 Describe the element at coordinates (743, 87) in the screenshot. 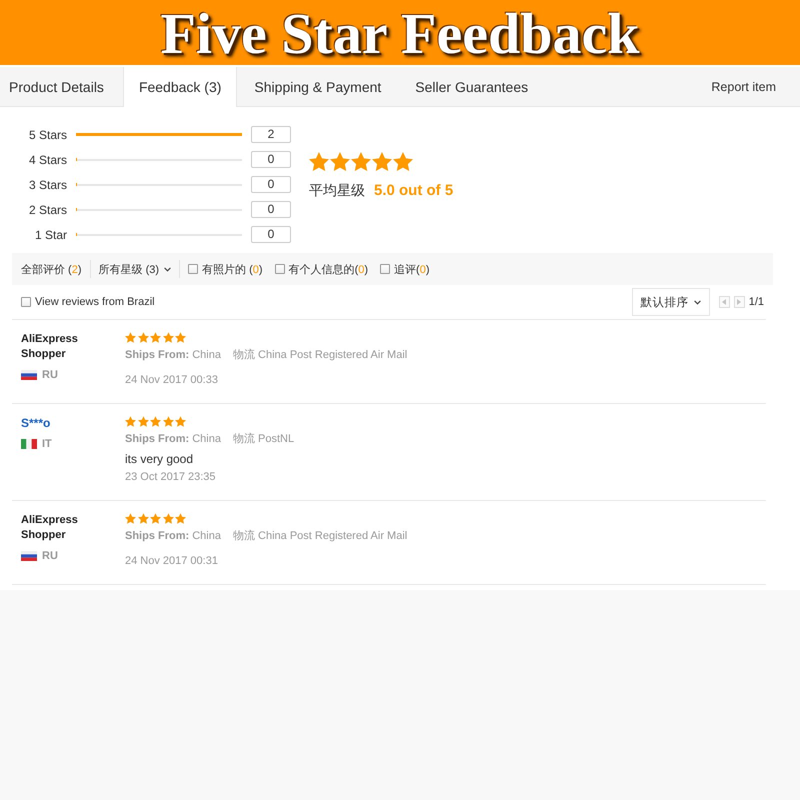

I see `report-item-link: Report item` at that location.